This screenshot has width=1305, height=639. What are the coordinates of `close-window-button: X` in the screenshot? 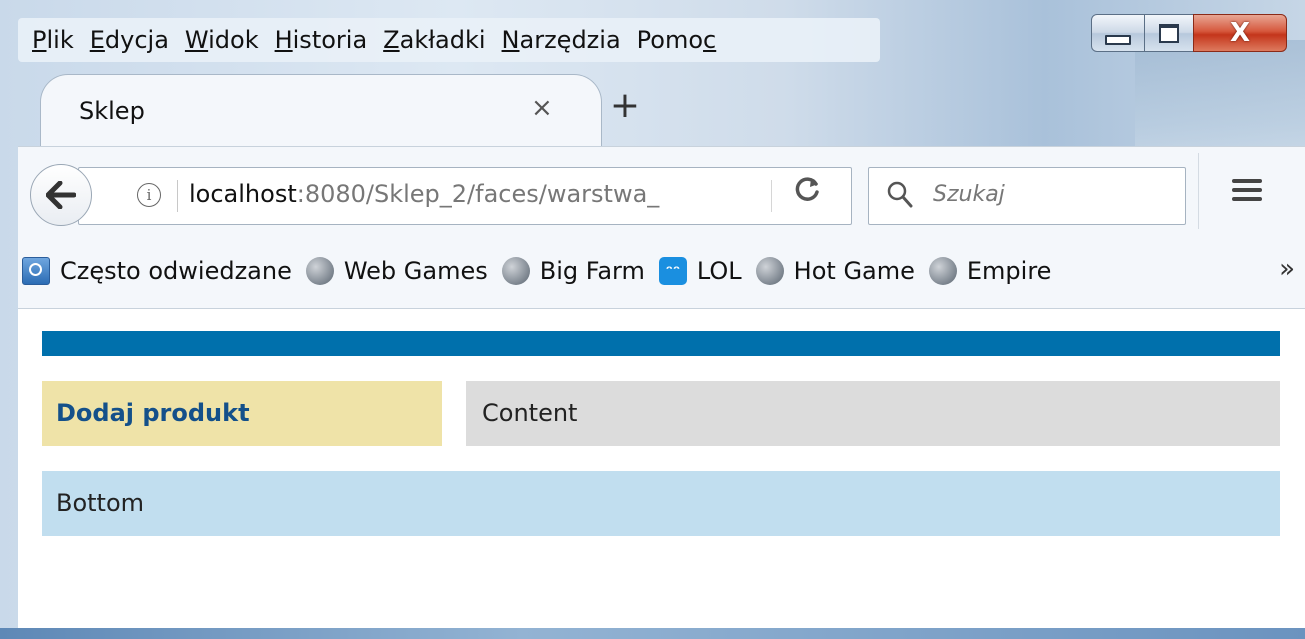 It's located at (1240, 33).